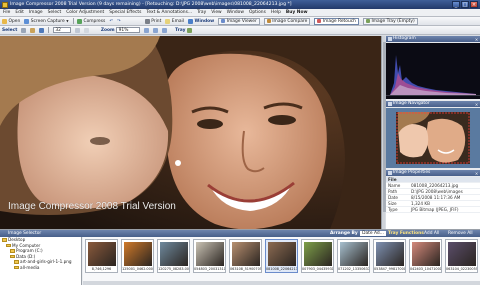 This screenshot has width=480, height=285. Describe the element at coordinates (383, 132) in the screenshot. I see `vertical-scrollbar` at that location.